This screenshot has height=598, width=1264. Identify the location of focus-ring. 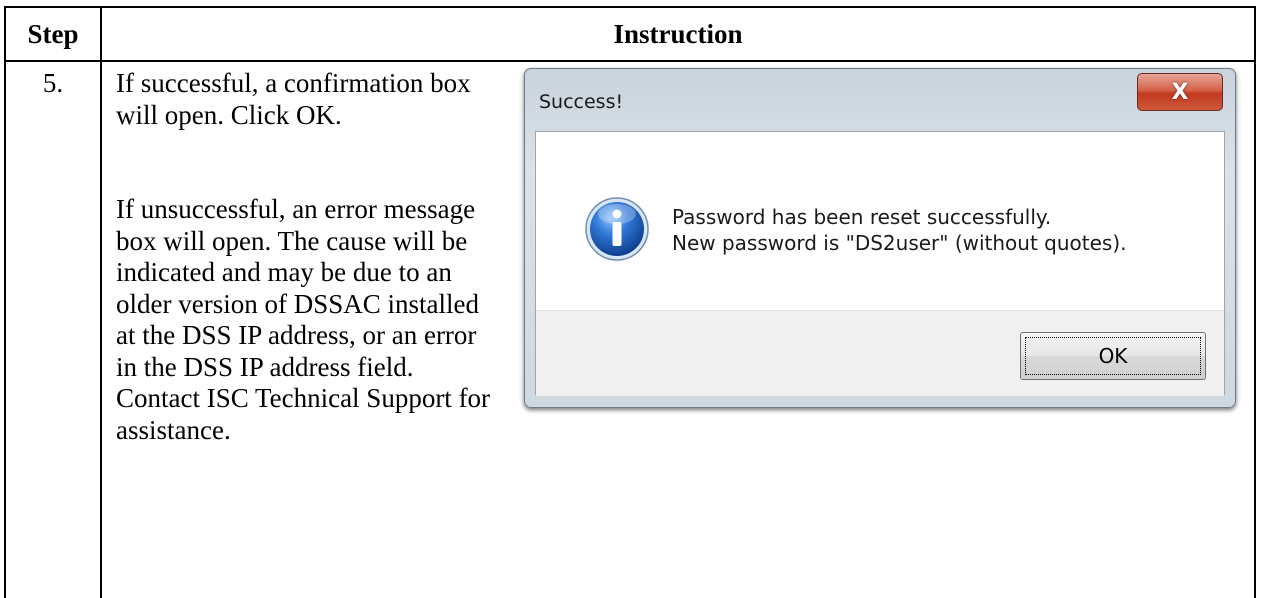
(1113, 356).